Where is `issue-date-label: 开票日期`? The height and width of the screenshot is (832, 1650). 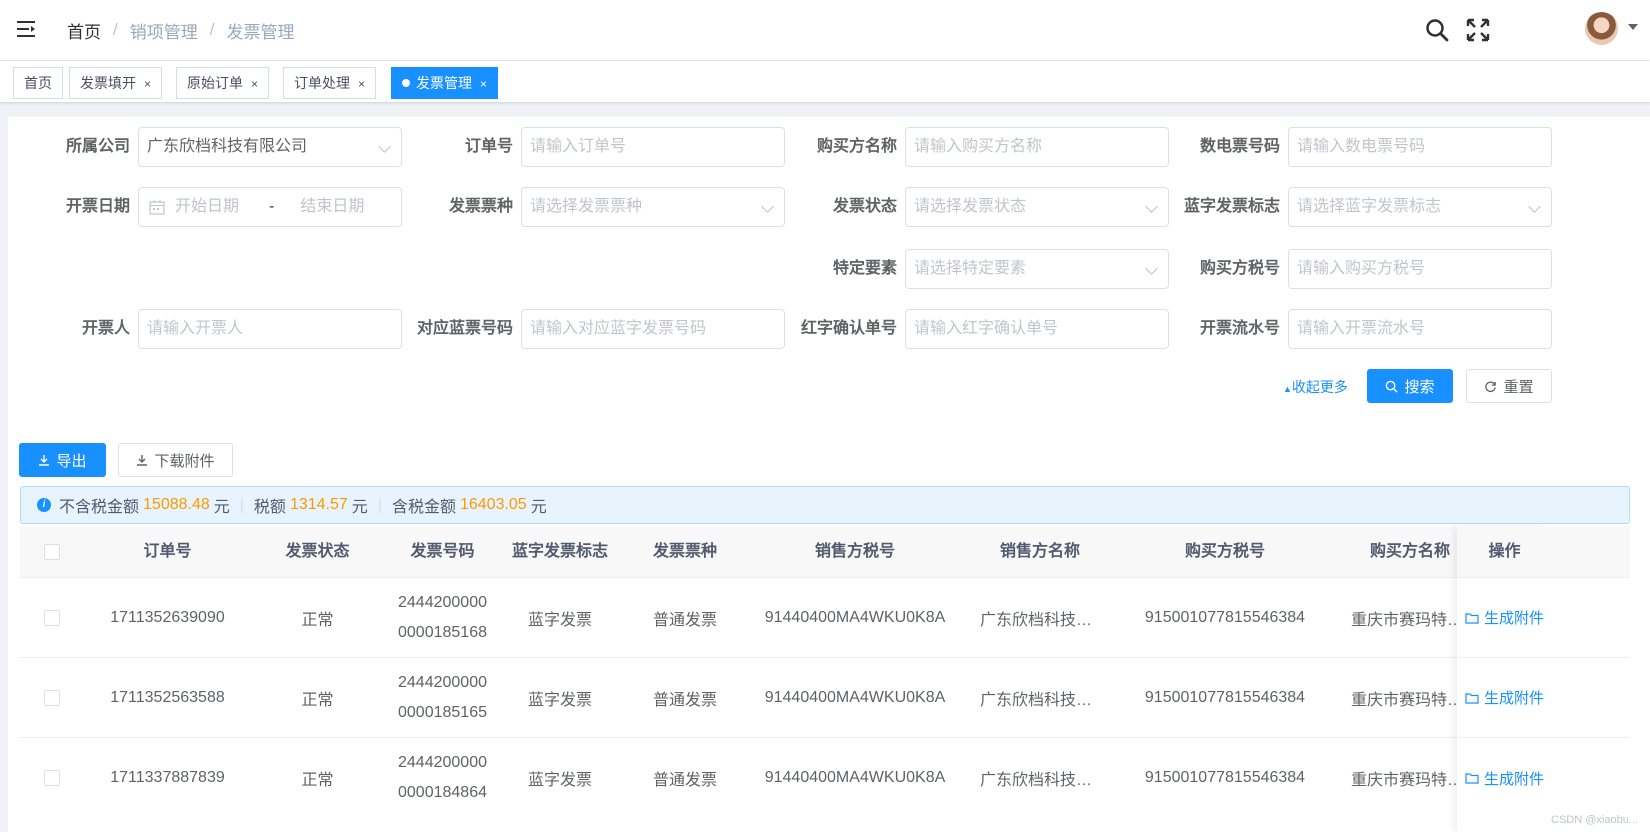 issue-date-label: 开票日期 is located at coordinates (97, 206).